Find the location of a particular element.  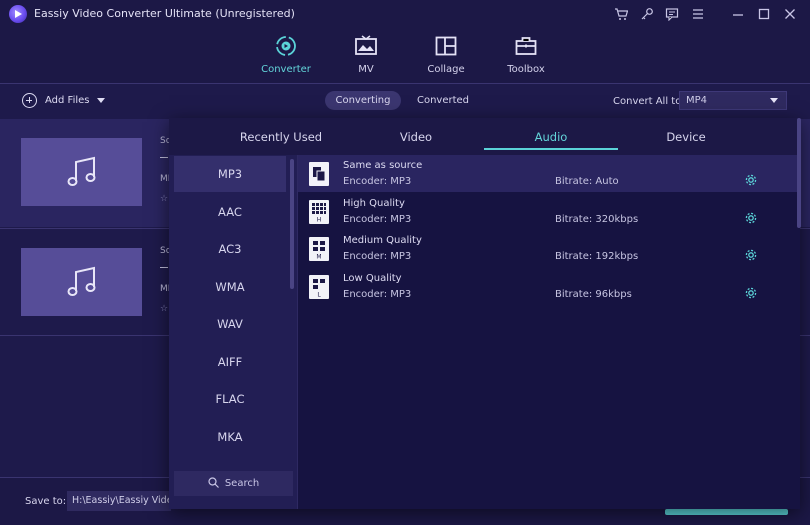

format-list: MP3 AAC AC3 WMA WAV AIFF FLAC MKA Search is located at coordinates (233, 332).